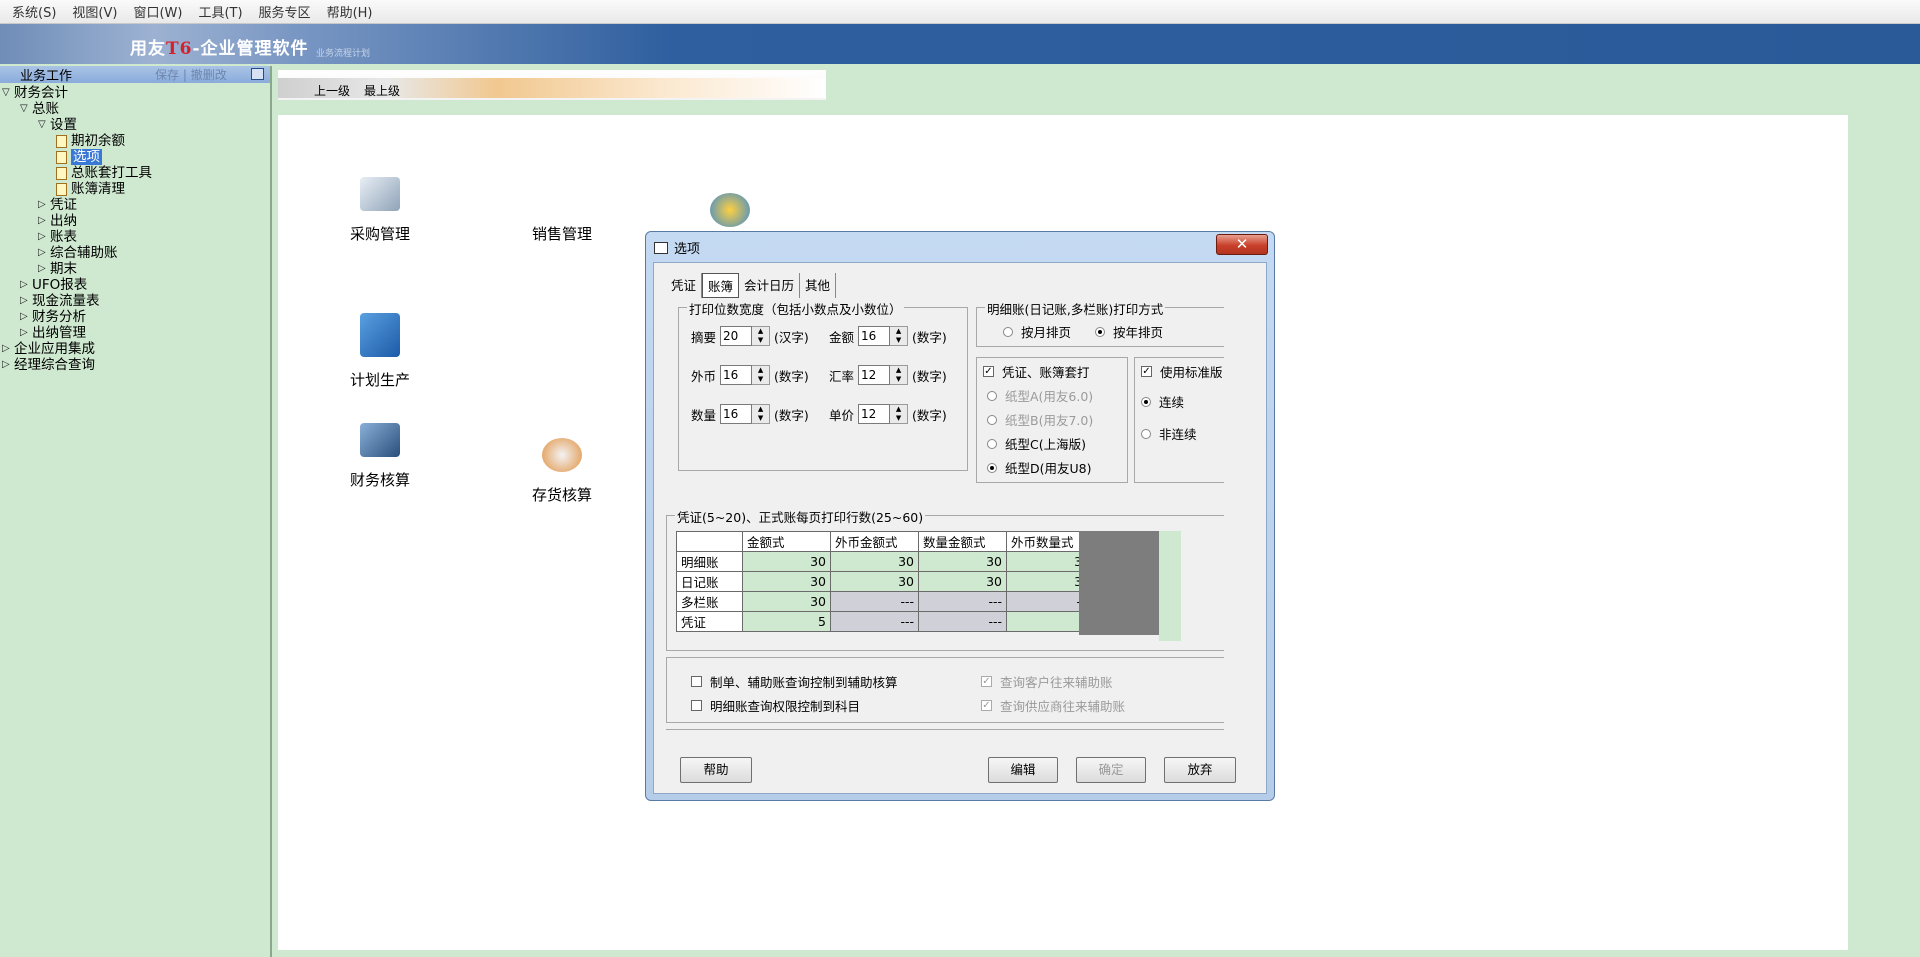  What do you see at coordinates (1169, 433) in the screenshot?
I see `noncontinuous-option: 非连续` at bounding box center [1169, 433].